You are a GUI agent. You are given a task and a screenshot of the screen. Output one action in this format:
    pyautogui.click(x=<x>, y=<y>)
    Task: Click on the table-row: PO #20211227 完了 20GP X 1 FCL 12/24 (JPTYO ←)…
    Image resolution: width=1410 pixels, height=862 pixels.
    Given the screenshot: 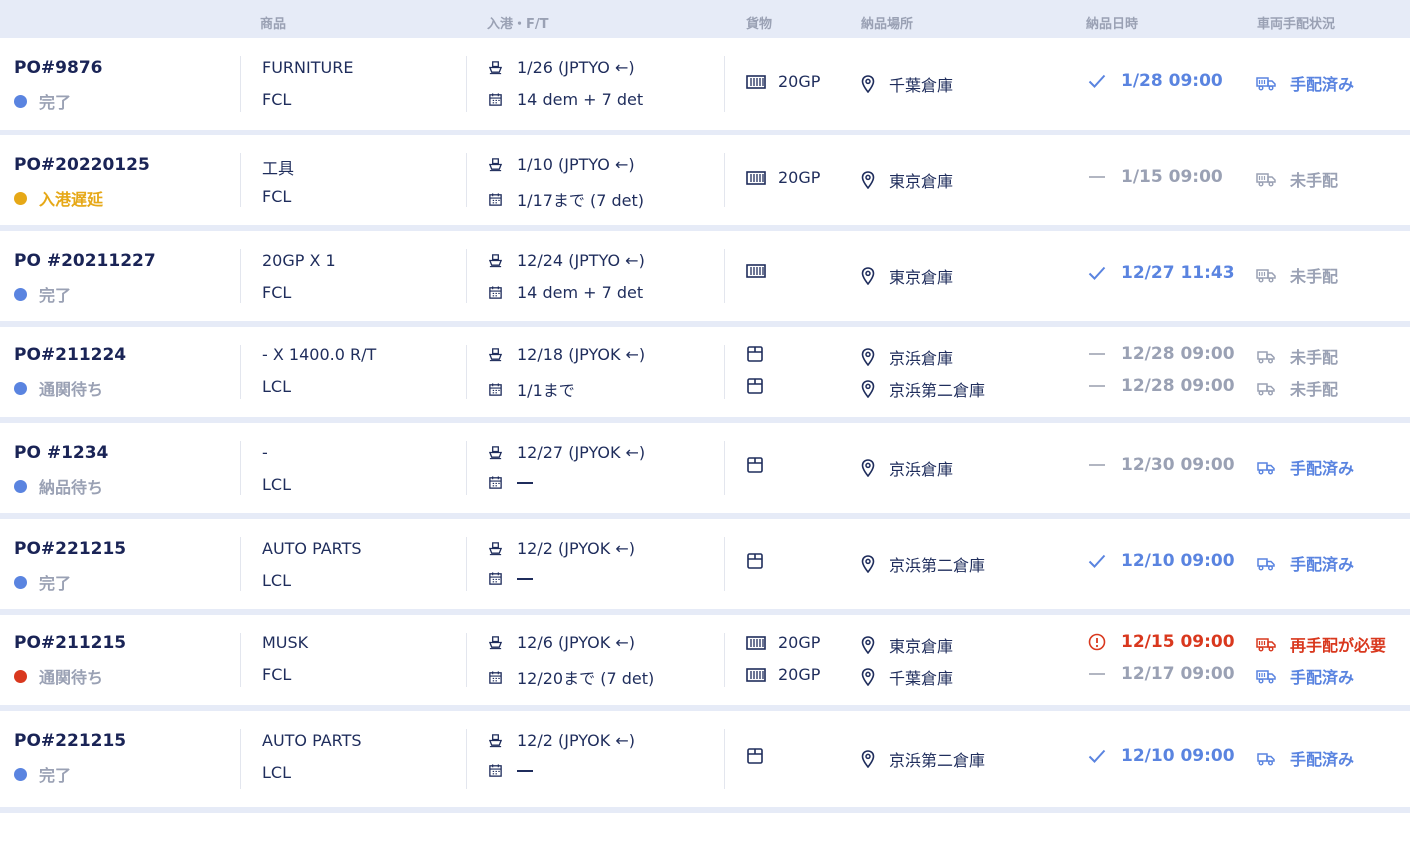 What is the action you would take?
    pyautogui.click(x=705, y=276)
    